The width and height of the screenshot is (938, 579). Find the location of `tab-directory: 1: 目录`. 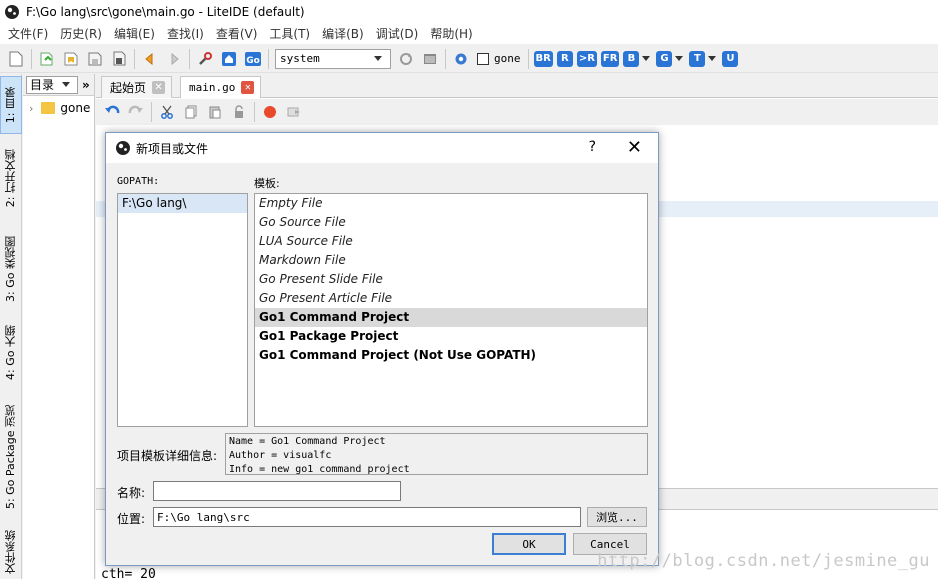

tab-directory: 1: 目录 is located at coordinates (11, 105).